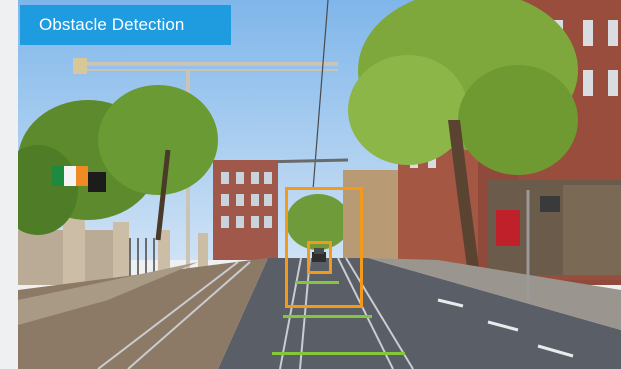 This screenshot has height=369, width=621. I want to click on obstacle-box, so click(319, 257).